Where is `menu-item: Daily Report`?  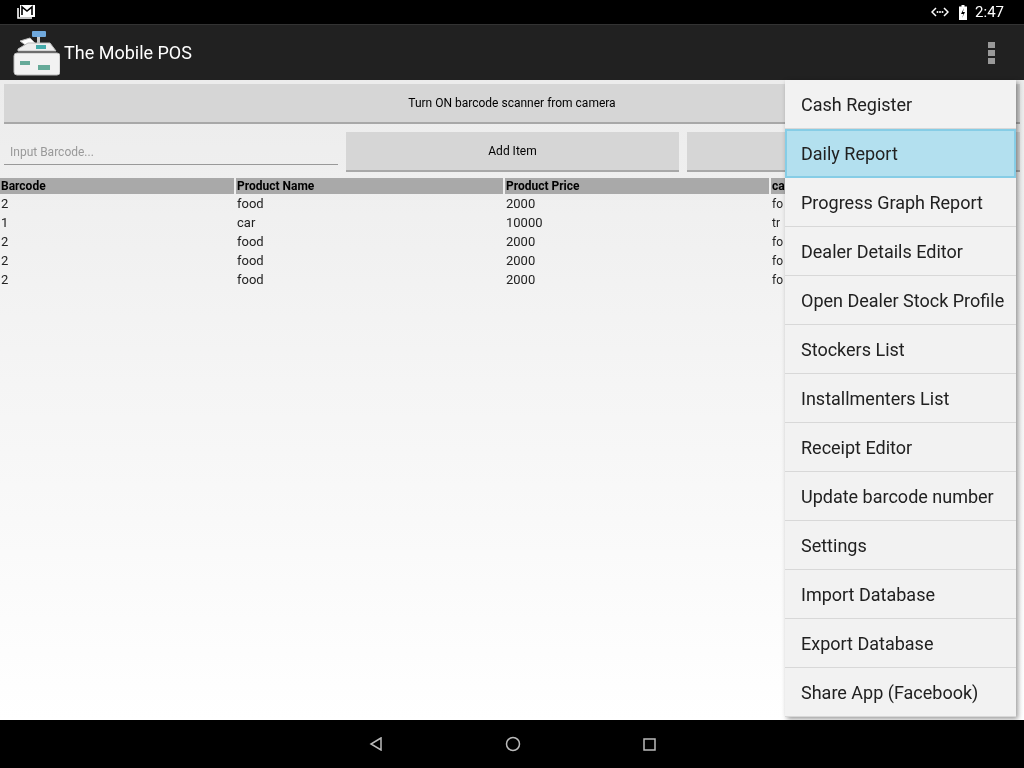 menu-item: Daily Report is located at coordinates (900, 153).